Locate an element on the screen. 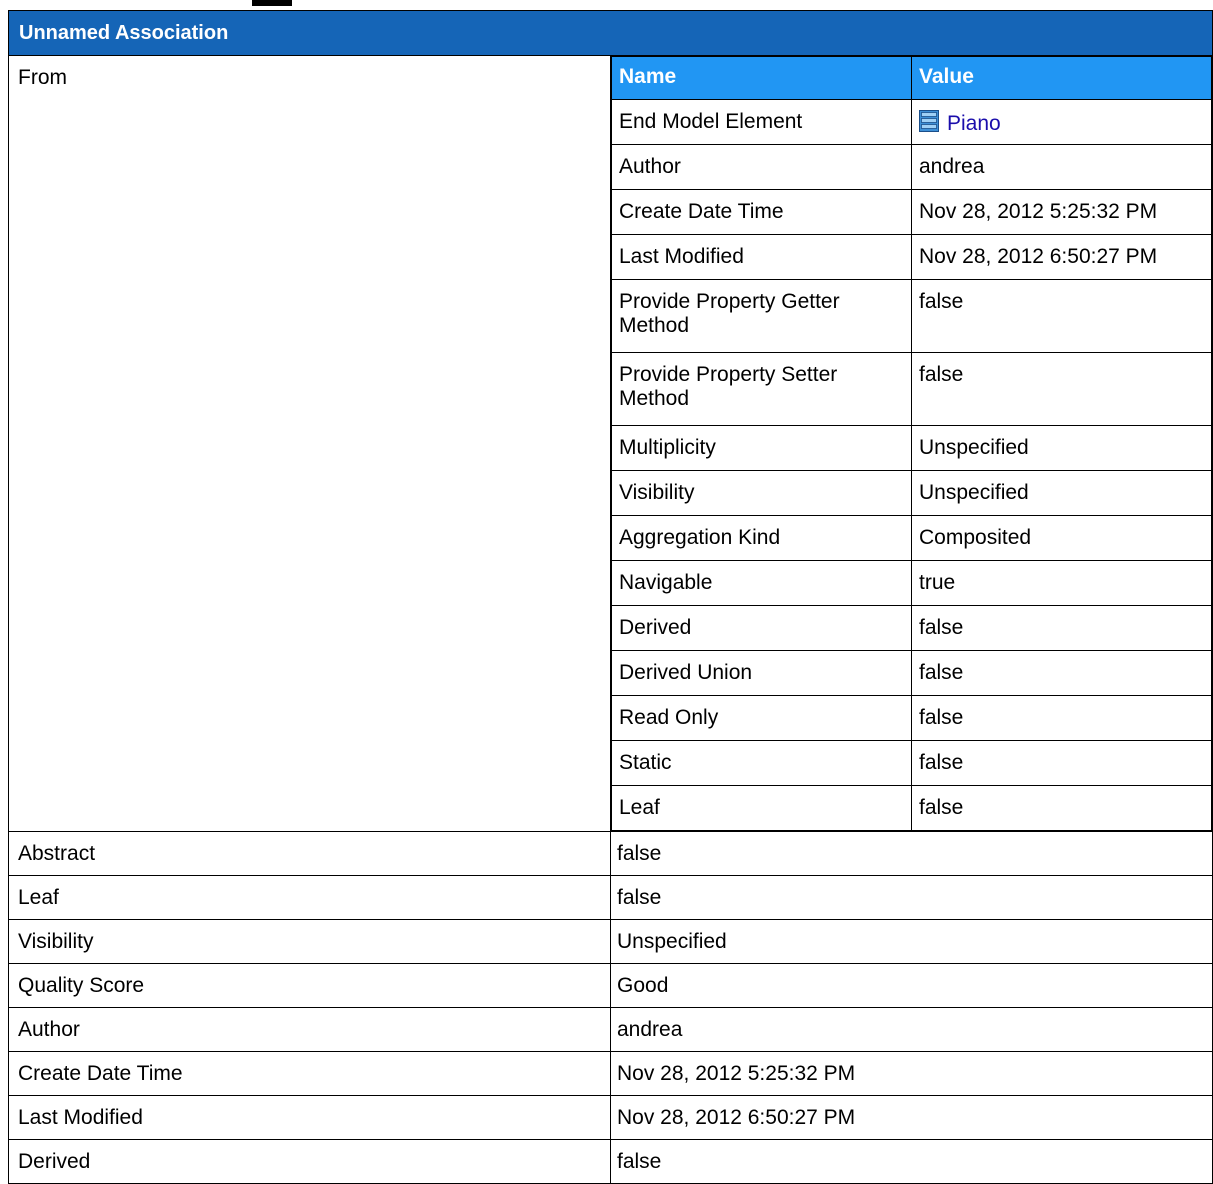 The image size is (1213, 1184). name-column-header: Name is located at coordinates (761, 78).